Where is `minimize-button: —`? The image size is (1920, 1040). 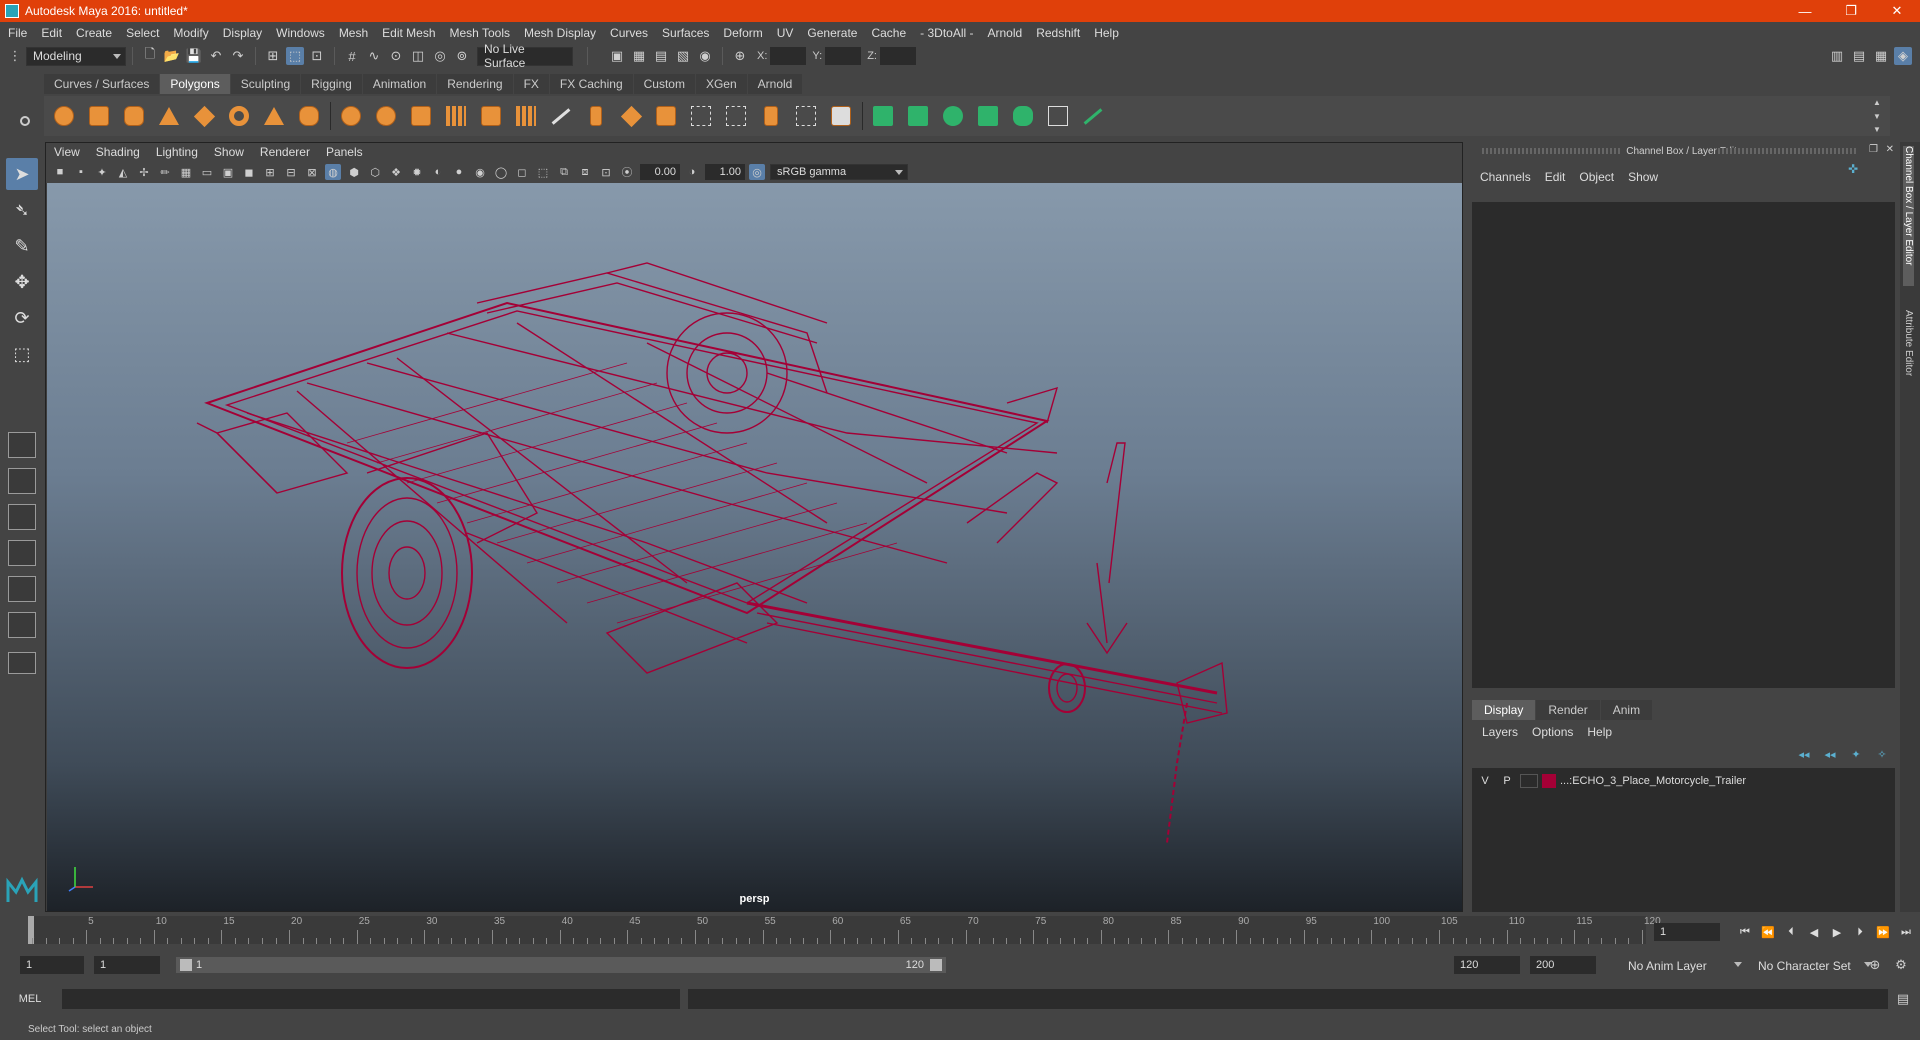
minimize-button: — is located at coordinates (1805, 11).